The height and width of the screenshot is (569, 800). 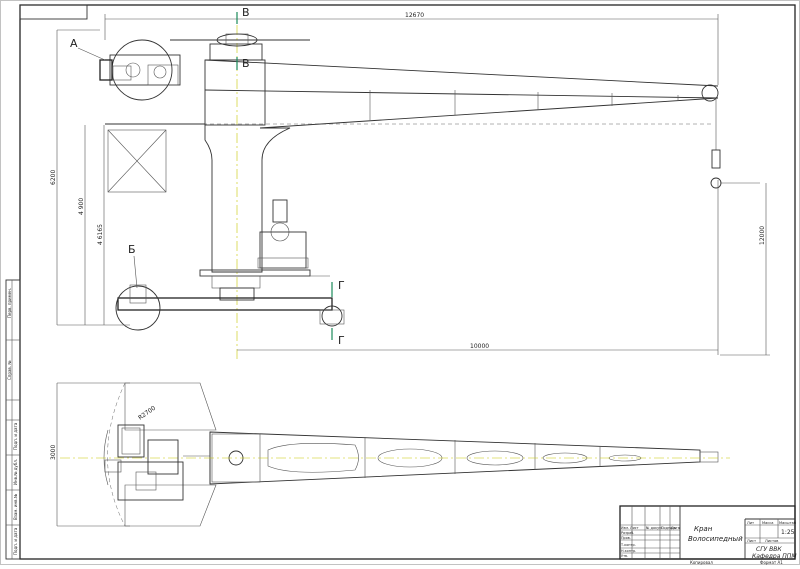 I want to click on label-view-be: Б, so click(x=132, y=249).